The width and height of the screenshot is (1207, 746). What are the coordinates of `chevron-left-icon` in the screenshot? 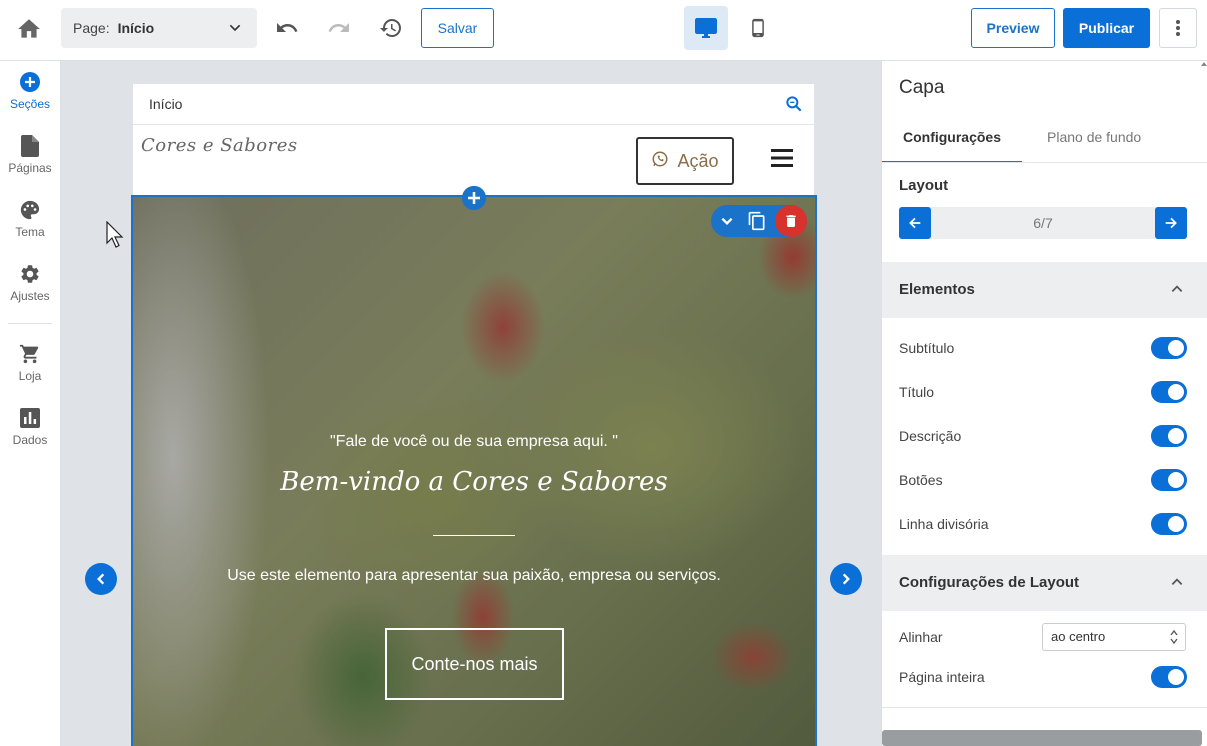 It's located at (101, 579).